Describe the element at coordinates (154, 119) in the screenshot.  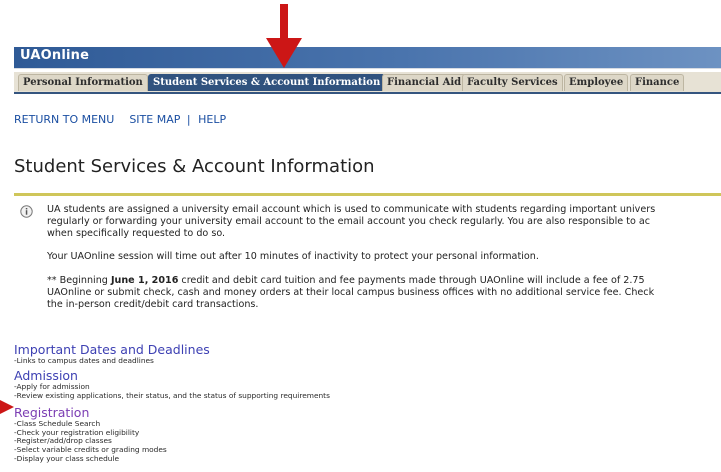
I see `site-map-link: SITE MAP` at that location.